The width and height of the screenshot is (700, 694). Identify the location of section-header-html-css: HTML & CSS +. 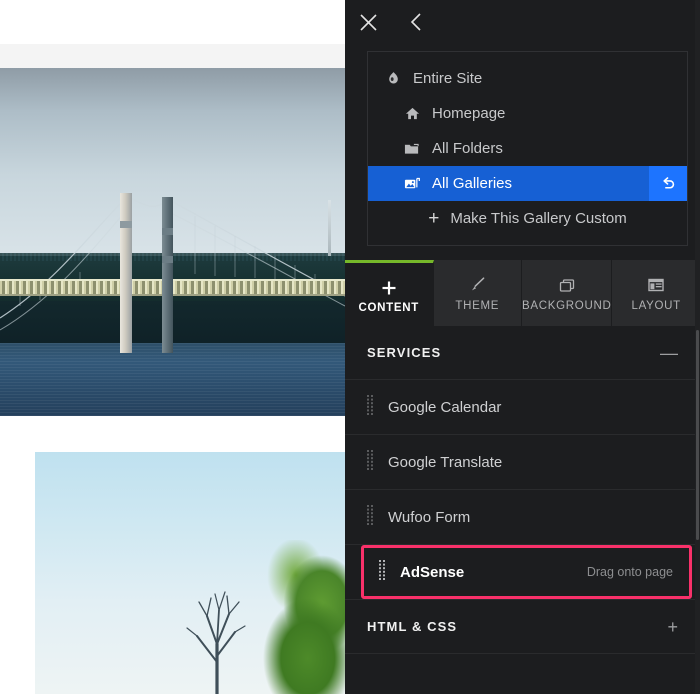
(522, 626).